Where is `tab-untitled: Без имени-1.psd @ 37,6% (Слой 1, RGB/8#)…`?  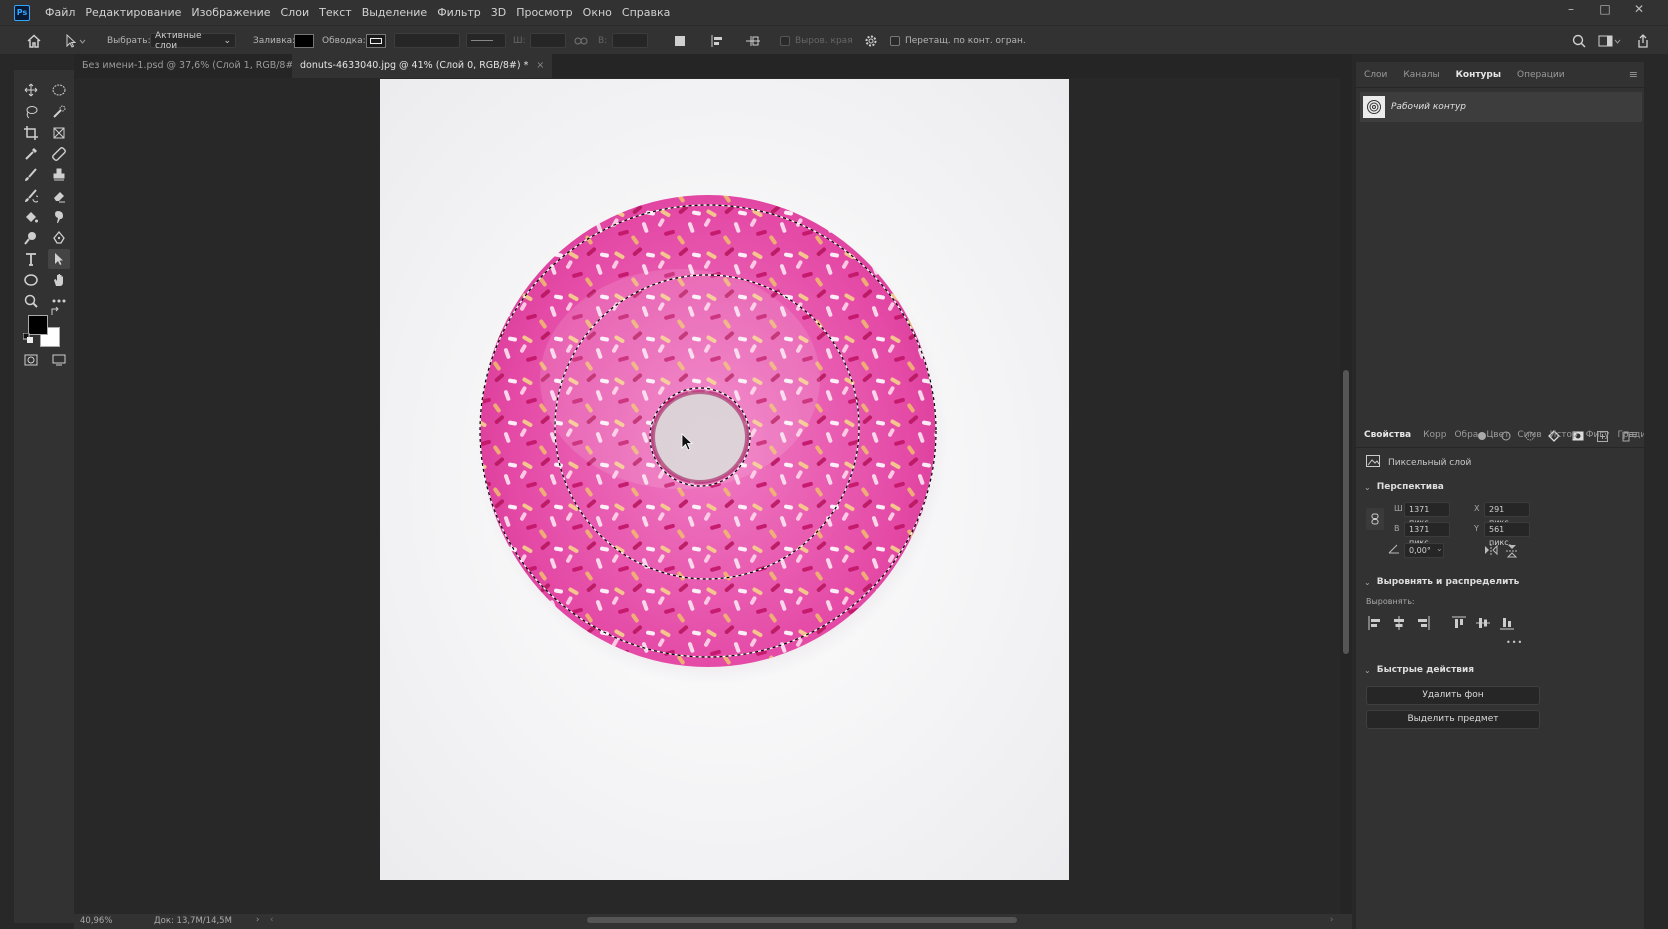 tab-untitled: Без имени-1.psd @ 37,6% (Слой 1, RGB/8#)… is located at coordinates (201, 66).